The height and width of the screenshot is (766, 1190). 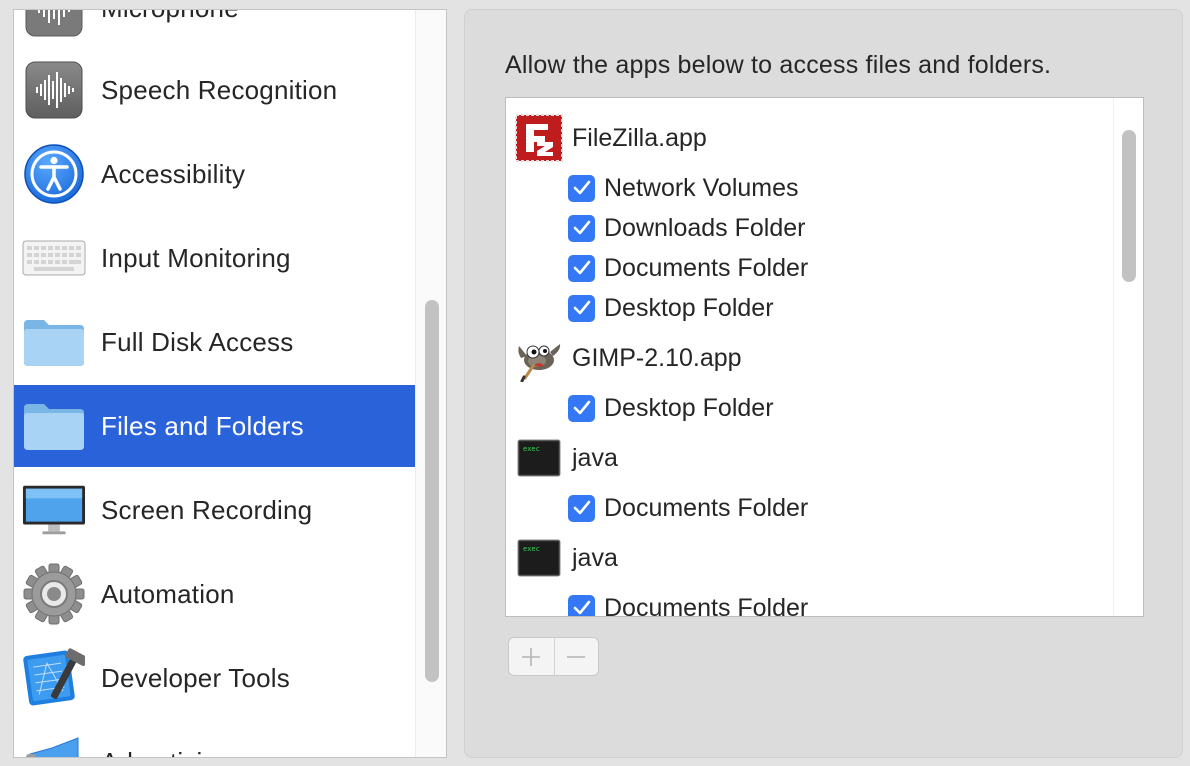 I want to click on sidebar-item-developer-tools: Developer Tools, so click(x=215, y=678).